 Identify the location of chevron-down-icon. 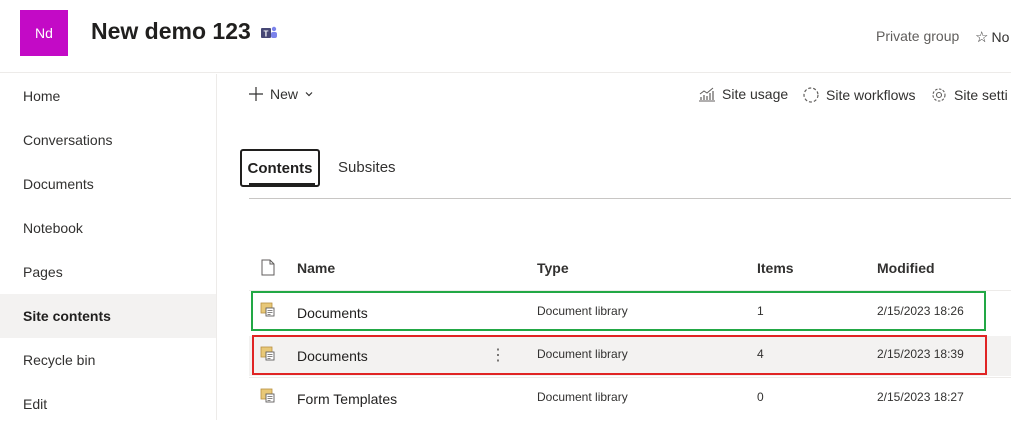
(309, 94).